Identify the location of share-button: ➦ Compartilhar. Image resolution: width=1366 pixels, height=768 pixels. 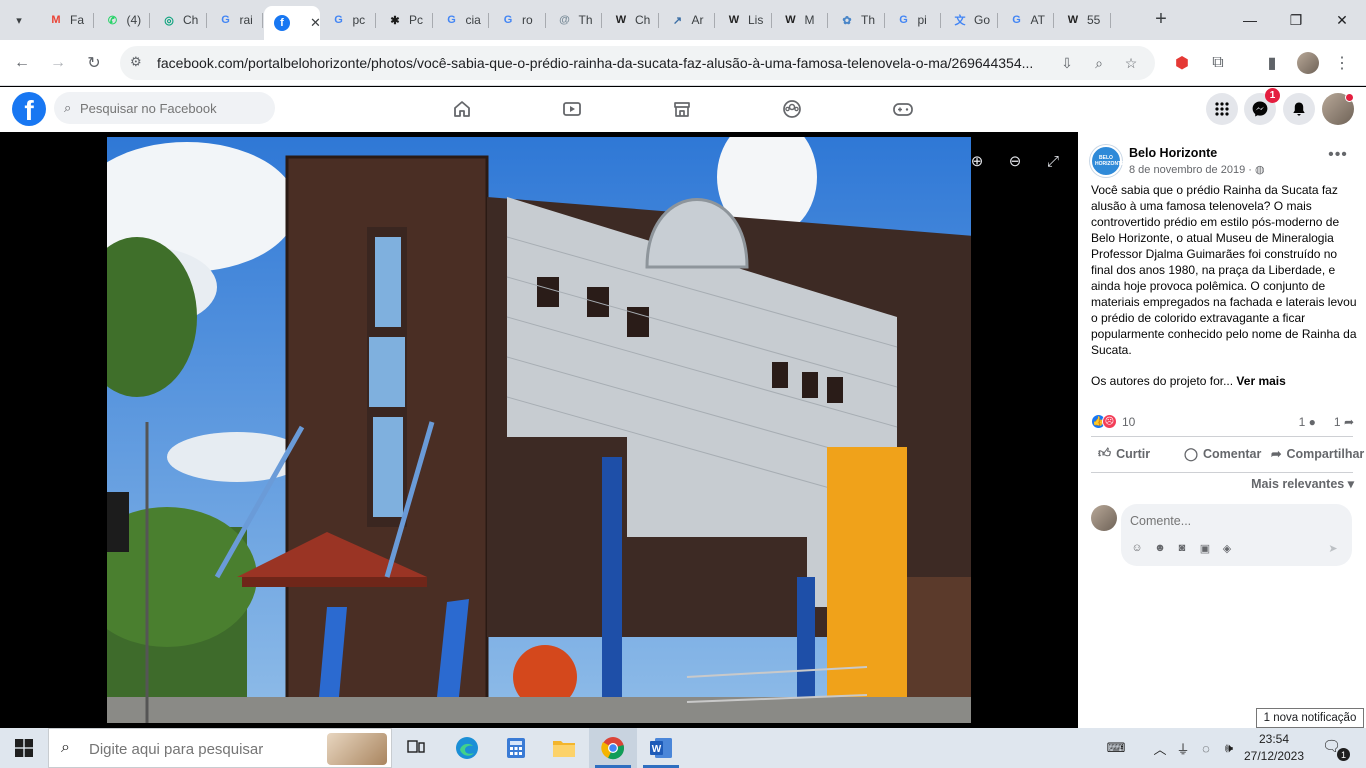
(1317, 454).